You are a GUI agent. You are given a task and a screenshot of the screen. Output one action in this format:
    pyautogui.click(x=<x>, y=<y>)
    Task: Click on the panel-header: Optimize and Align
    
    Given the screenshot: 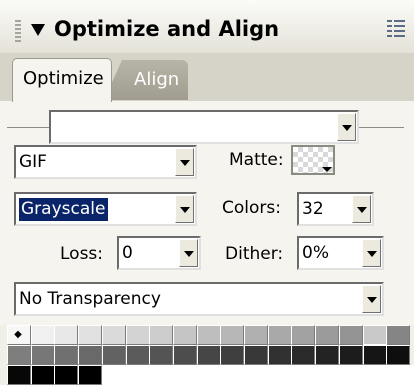 What is the action you would take?
    pyautogui.click(x=207, y=27)
    